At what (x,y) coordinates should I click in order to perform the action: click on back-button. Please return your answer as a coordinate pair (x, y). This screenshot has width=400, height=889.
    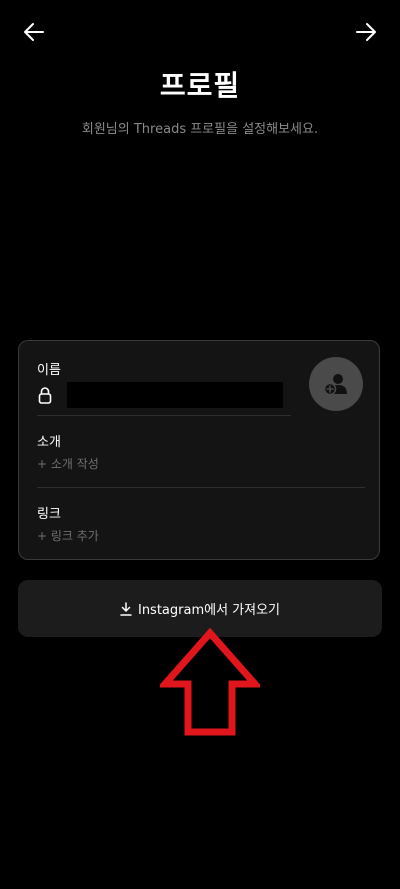
    Looking at the image, I should click on (34, 32).